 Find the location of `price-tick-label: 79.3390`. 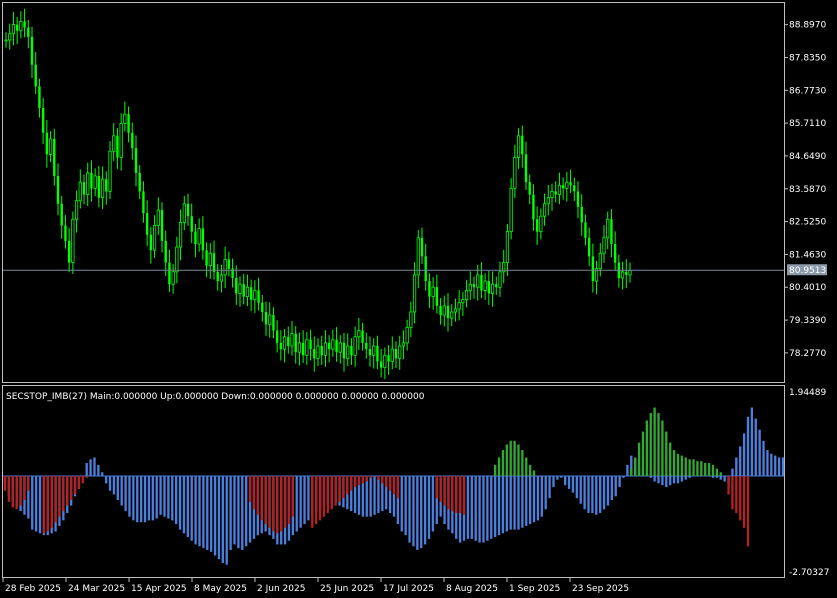

price-tick-label: 79.3390 is located at coordinates (807, 321).